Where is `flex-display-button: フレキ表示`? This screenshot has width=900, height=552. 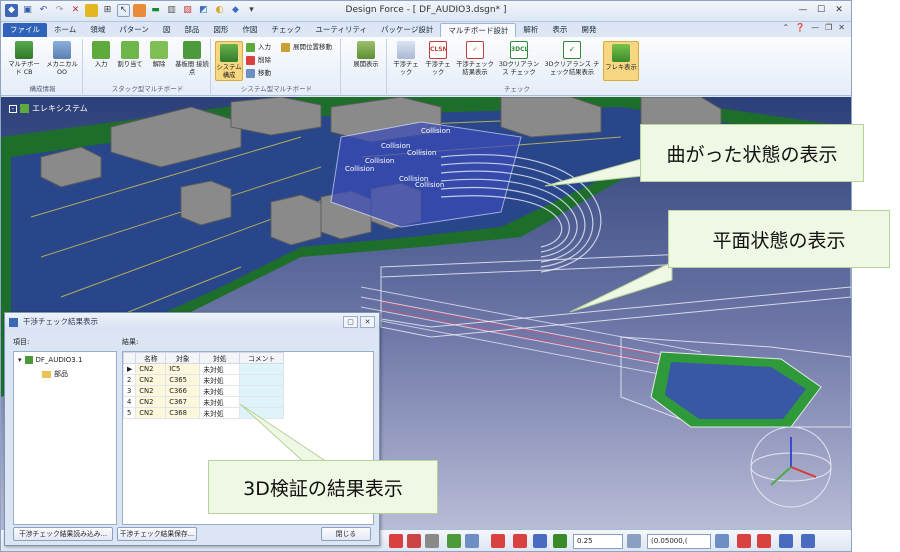
flex-display-button: フレキ表示 is located at coordinates (621, 61).